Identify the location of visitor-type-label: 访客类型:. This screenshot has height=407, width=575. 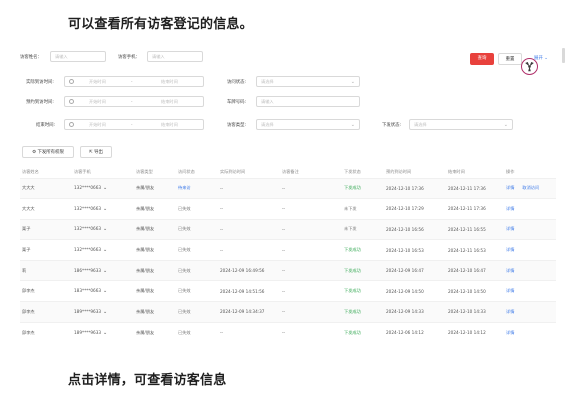
(237, 125).